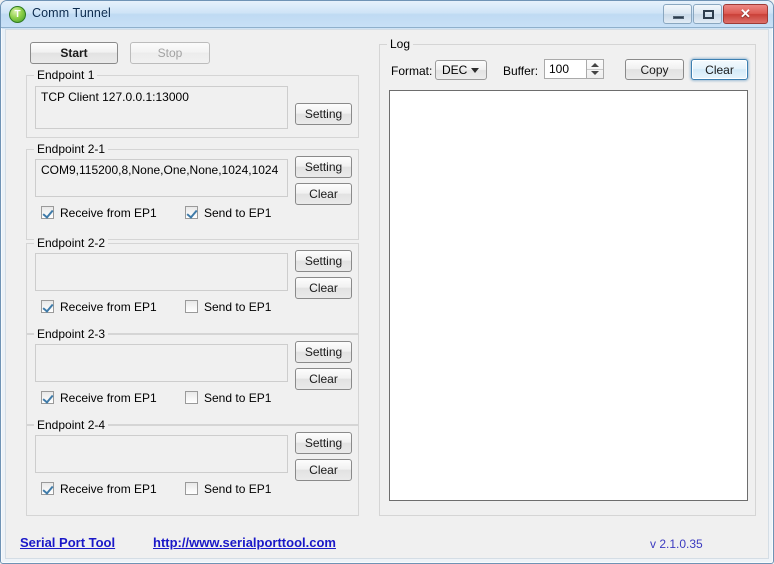 This screenshot has width=774, height=564. Describe the element at coordinates (719, 69) in the screenshot. I see `log-clear-button: Clear` at that location.